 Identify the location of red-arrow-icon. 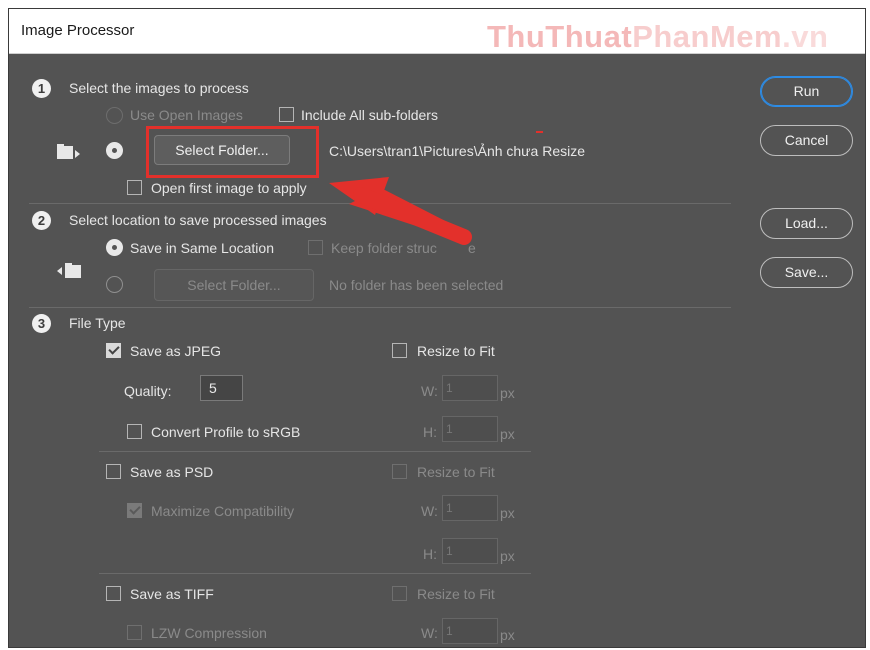
(400, 211).